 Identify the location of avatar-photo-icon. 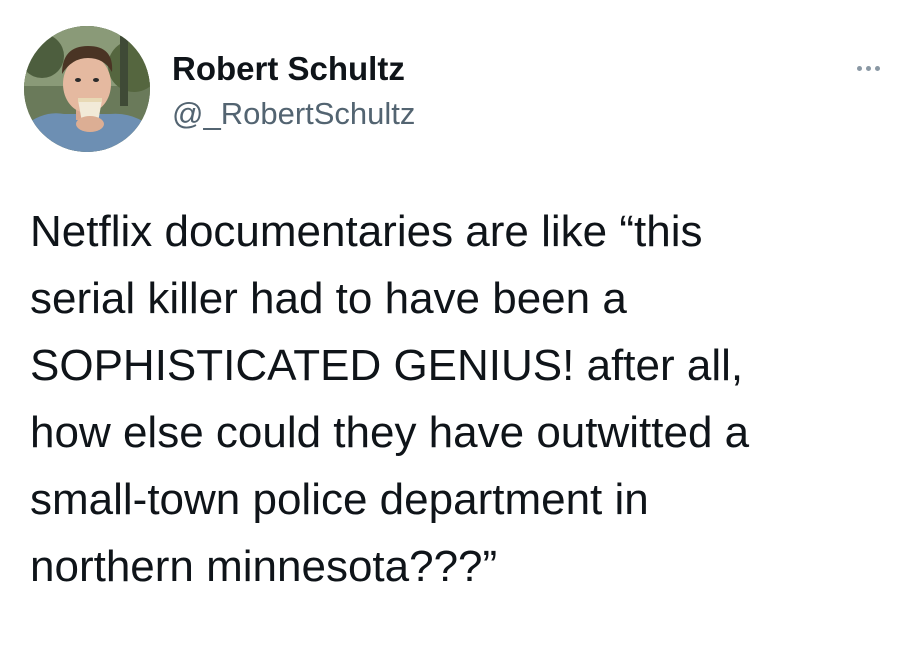
(87, 89).